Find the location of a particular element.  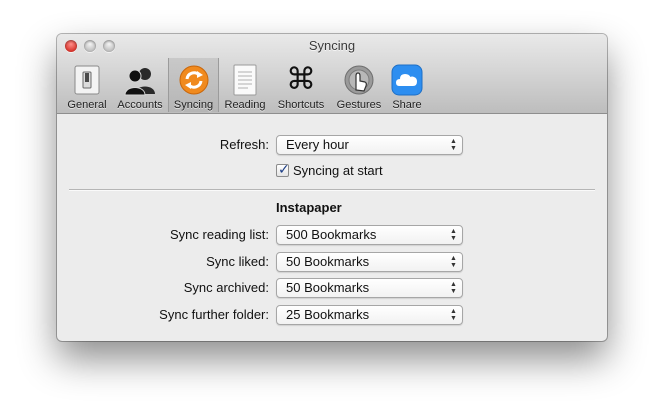

sync-liked-value: 50 Bookmarks is located at coordinates (328, 261).